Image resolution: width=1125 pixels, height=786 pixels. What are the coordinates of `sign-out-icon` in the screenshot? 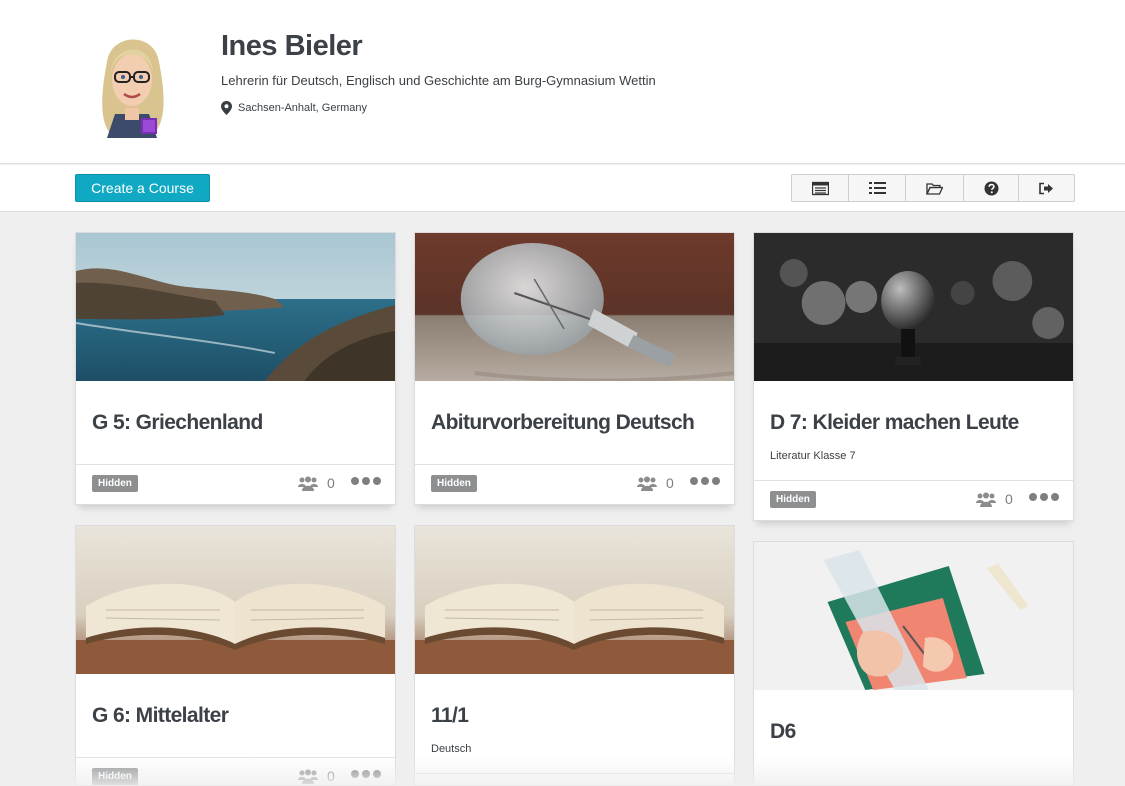 It's located at (1046, 188).